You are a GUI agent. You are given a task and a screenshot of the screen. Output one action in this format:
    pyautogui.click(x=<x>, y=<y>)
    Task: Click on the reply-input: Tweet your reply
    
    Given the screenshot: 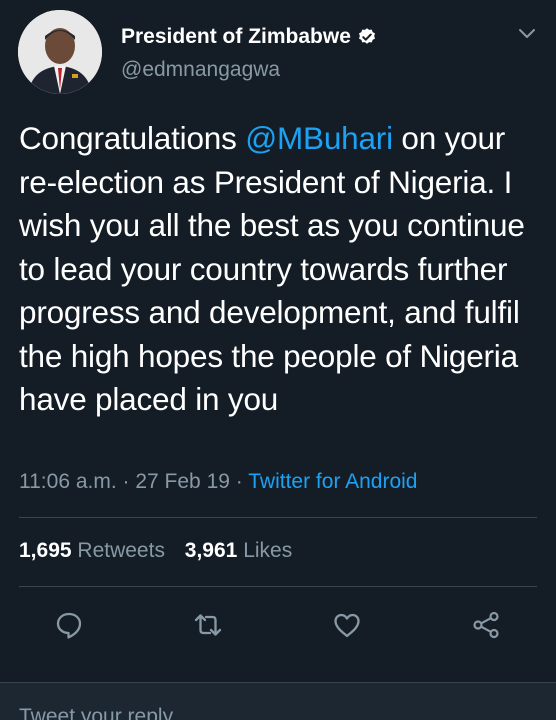 What is the action you would take?
    pyautogui.click(x=96, y=712)
    